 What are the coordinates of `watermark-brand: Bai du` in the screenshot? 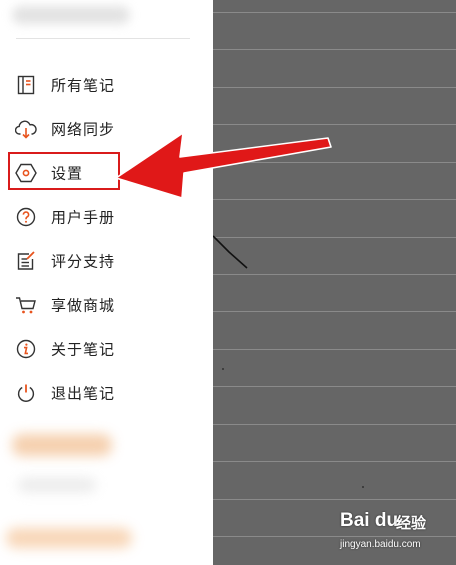 It's located at (369, 520).